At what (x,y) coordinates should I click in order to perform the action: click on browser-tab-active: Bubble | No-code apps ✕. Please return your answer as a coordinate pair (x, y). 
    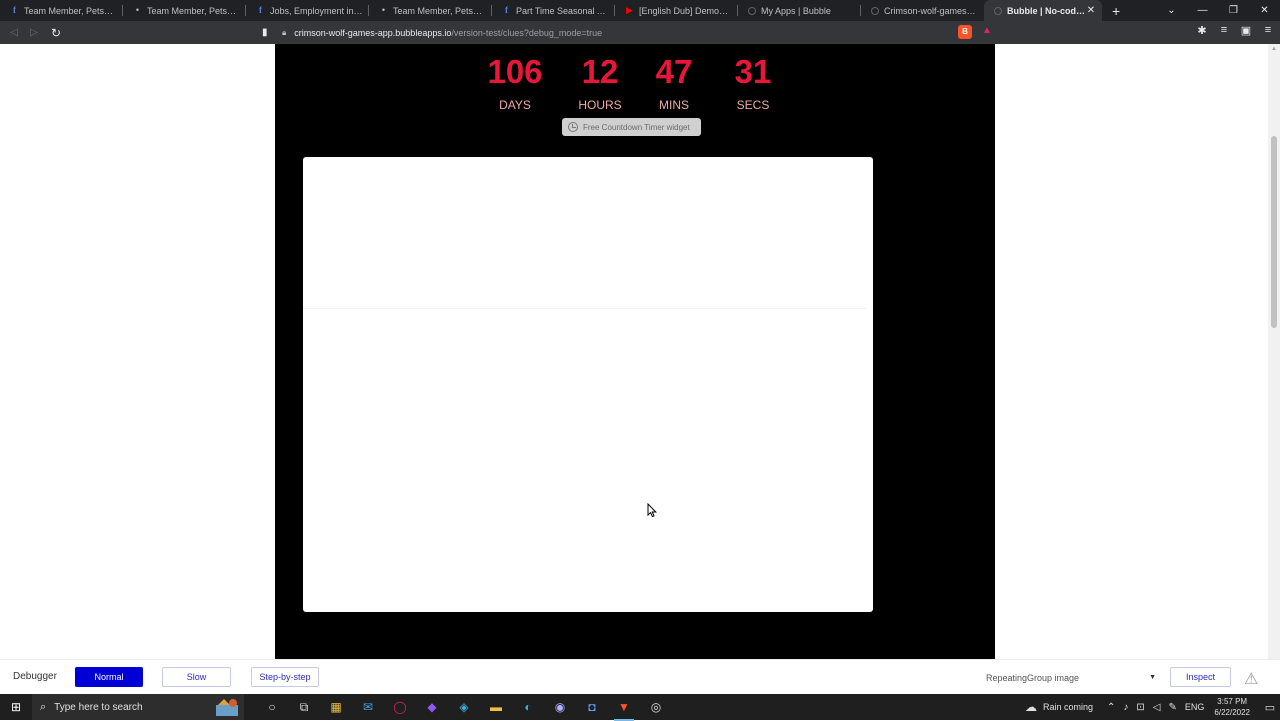
    Looking at the image, I should click on (1043, 10).